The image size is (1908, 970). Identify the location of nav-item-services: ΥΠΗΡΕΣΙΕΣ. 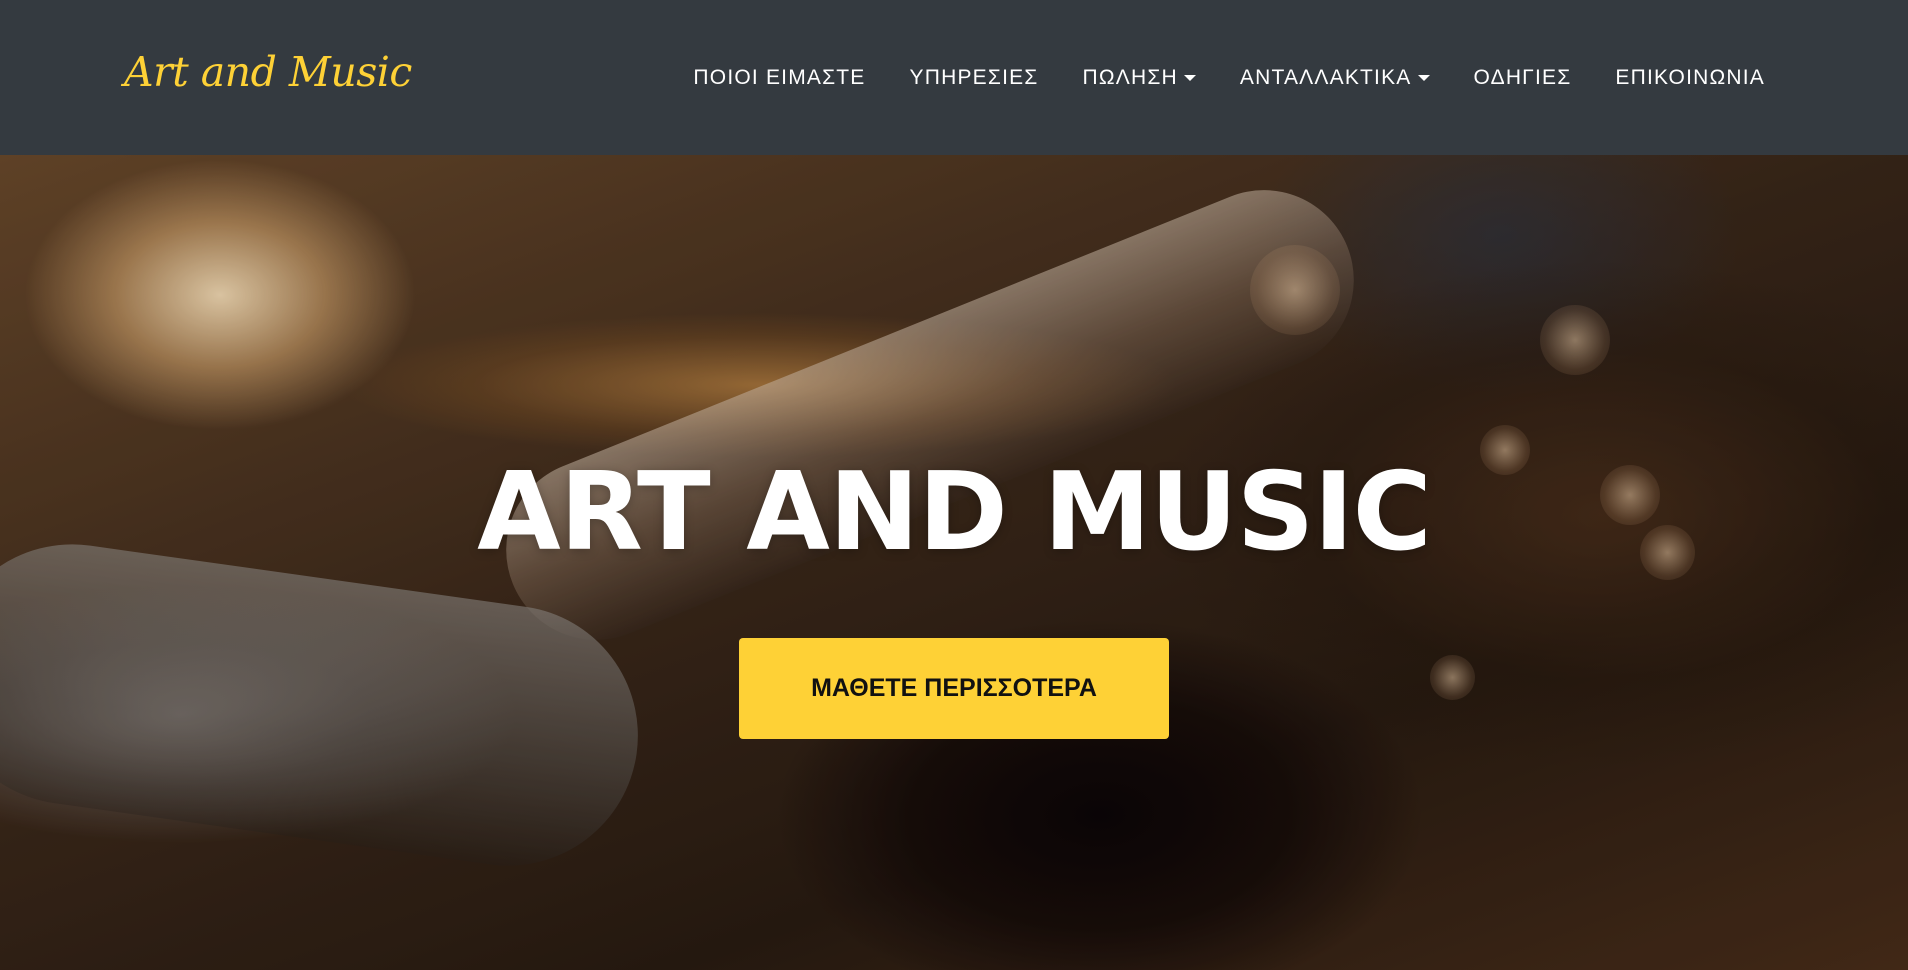
(974, 78).